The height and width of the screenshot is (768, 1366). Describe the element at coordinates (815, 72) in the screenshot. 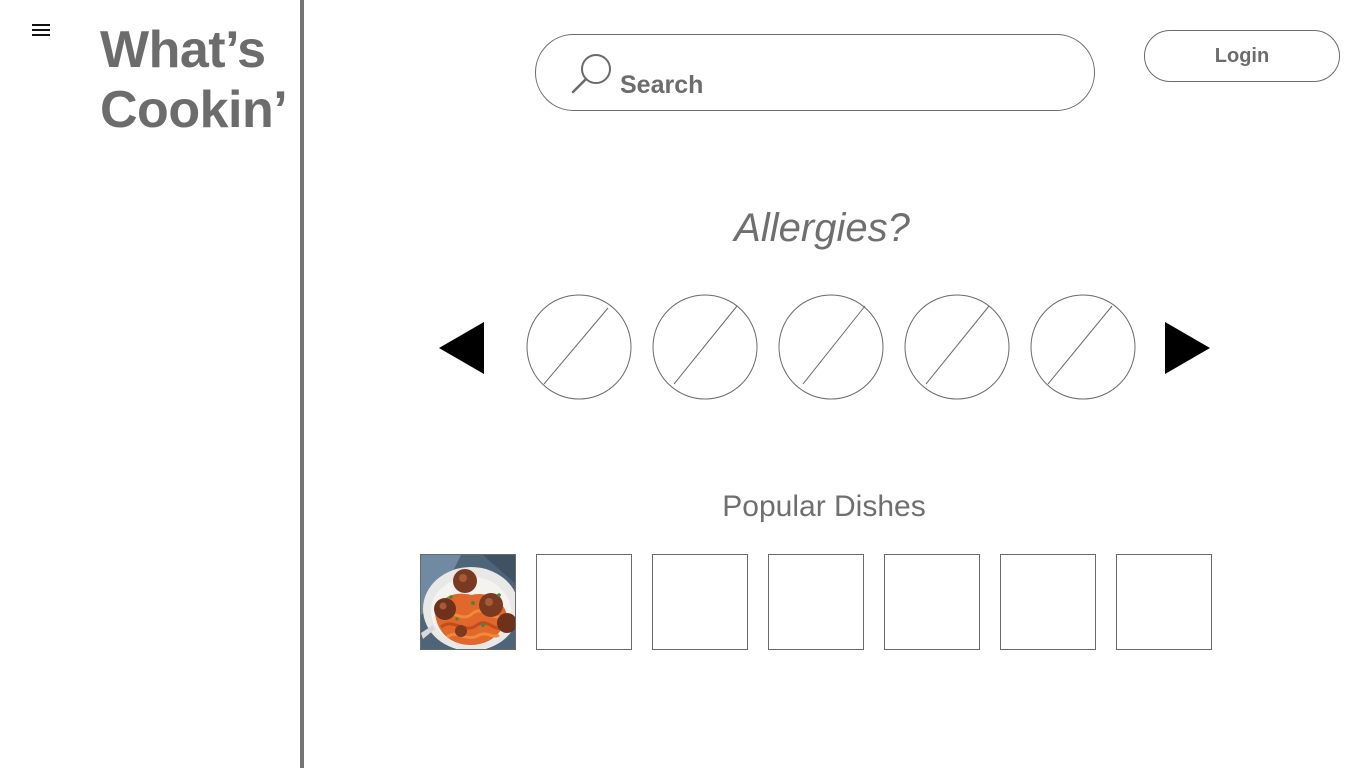

I see `search-input: Search` at that location.